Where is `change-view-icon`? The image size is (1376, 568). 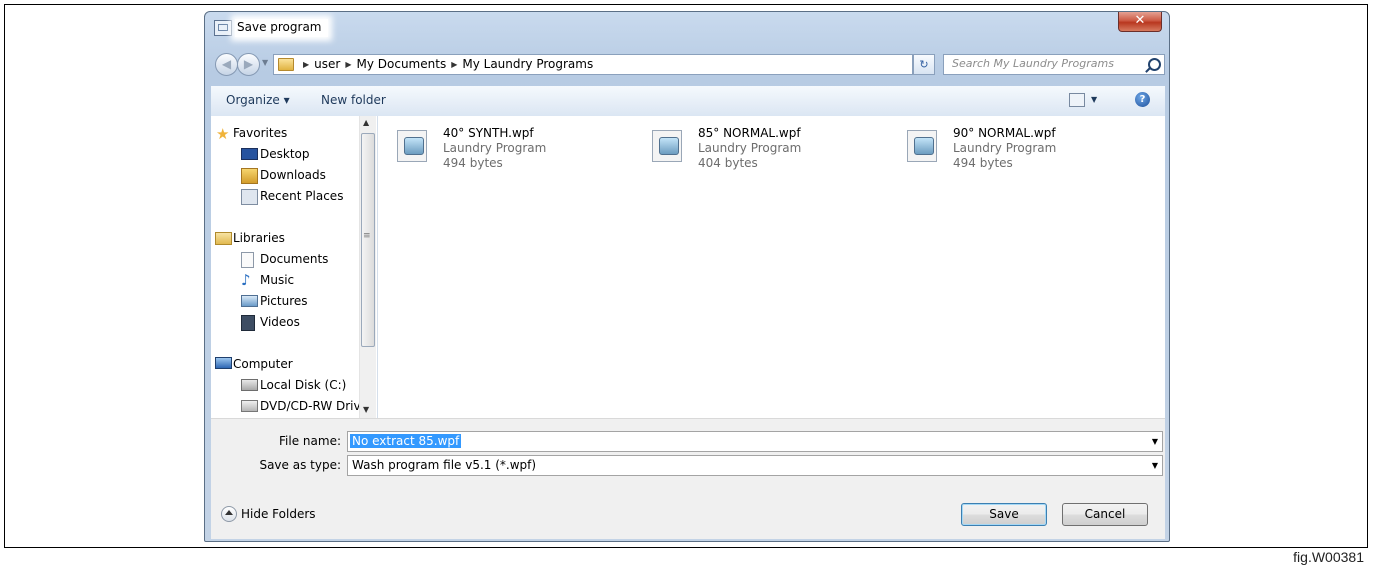 change-view-icon is located at coordinates (1077, 100).